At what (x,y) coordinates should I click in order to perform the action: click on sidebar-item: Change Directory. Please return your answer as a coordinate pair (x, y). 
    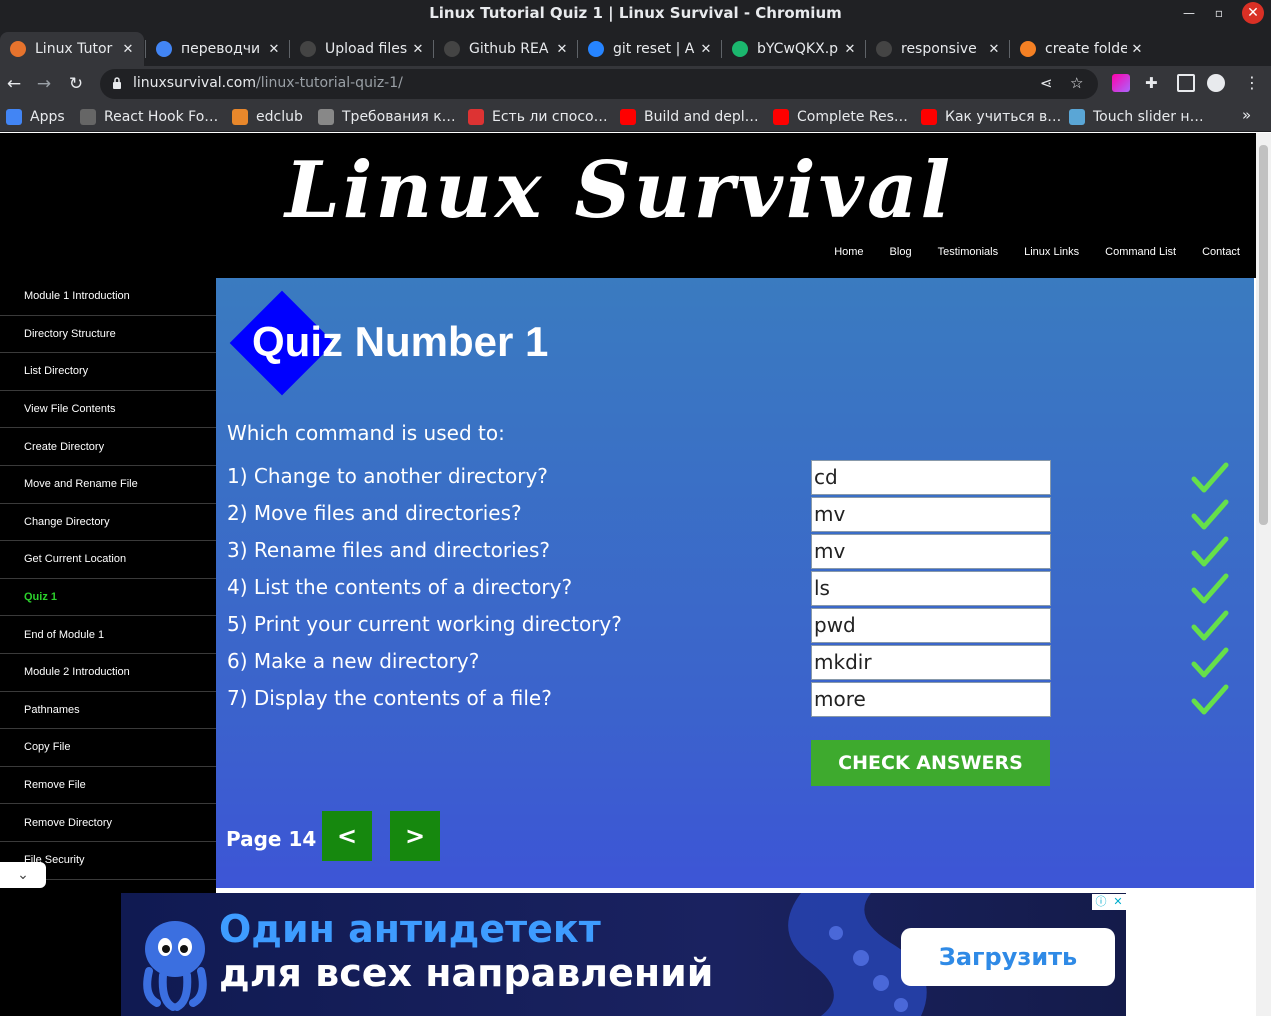
    Looking at the image, I should click on (108, 523).